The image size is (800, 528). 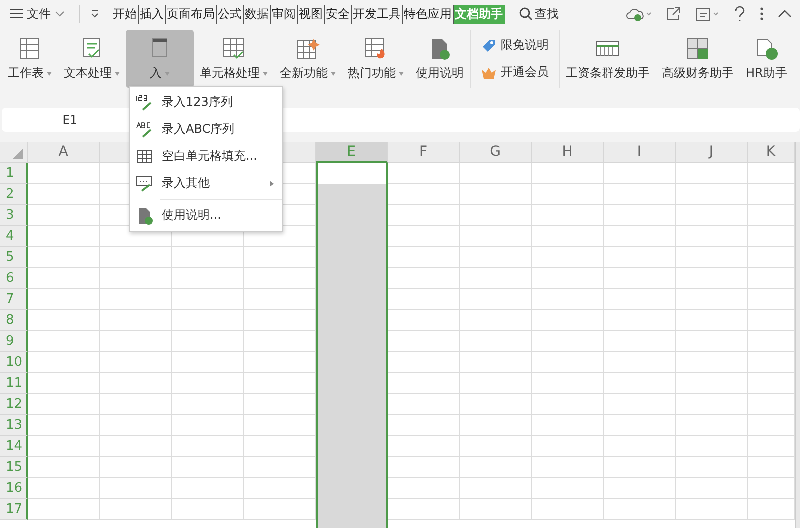 I want to click on ribbon-tab: 开始, so click(x=125, y=14).